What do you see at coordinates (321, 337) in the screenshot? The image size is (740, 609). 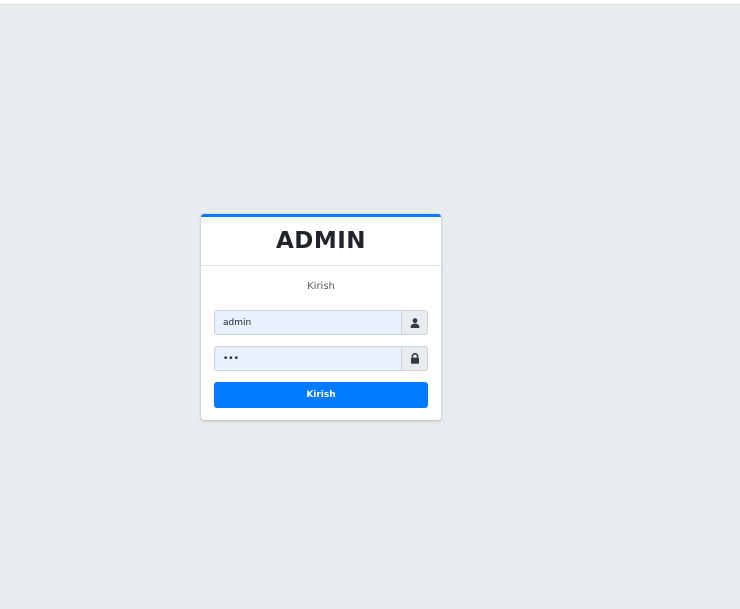 I see `login-card-body: Kirish admin Kirish` at bounding box center [321, 337].